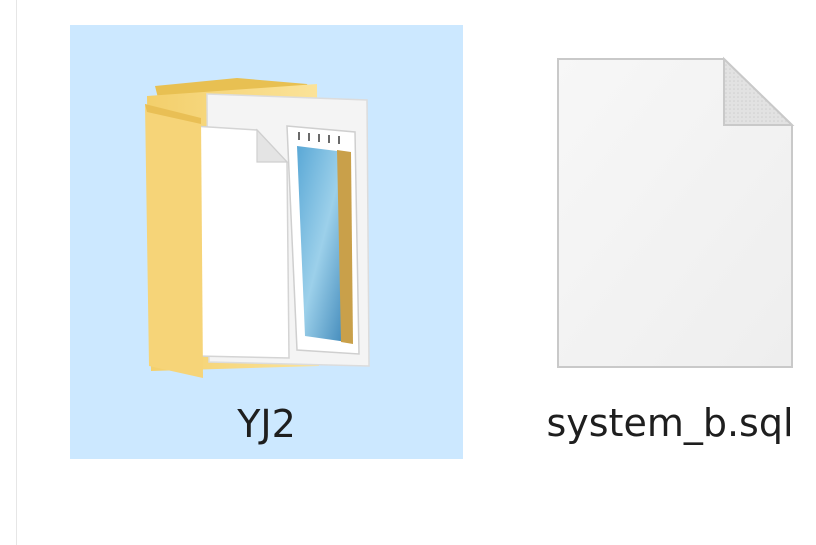 The height and width of the screenshot is (545, 816). What do you see at coordinates (266, 424) in the screenshot?
I see `folder-name-label: YJ2` at bounding box center [266, 424].